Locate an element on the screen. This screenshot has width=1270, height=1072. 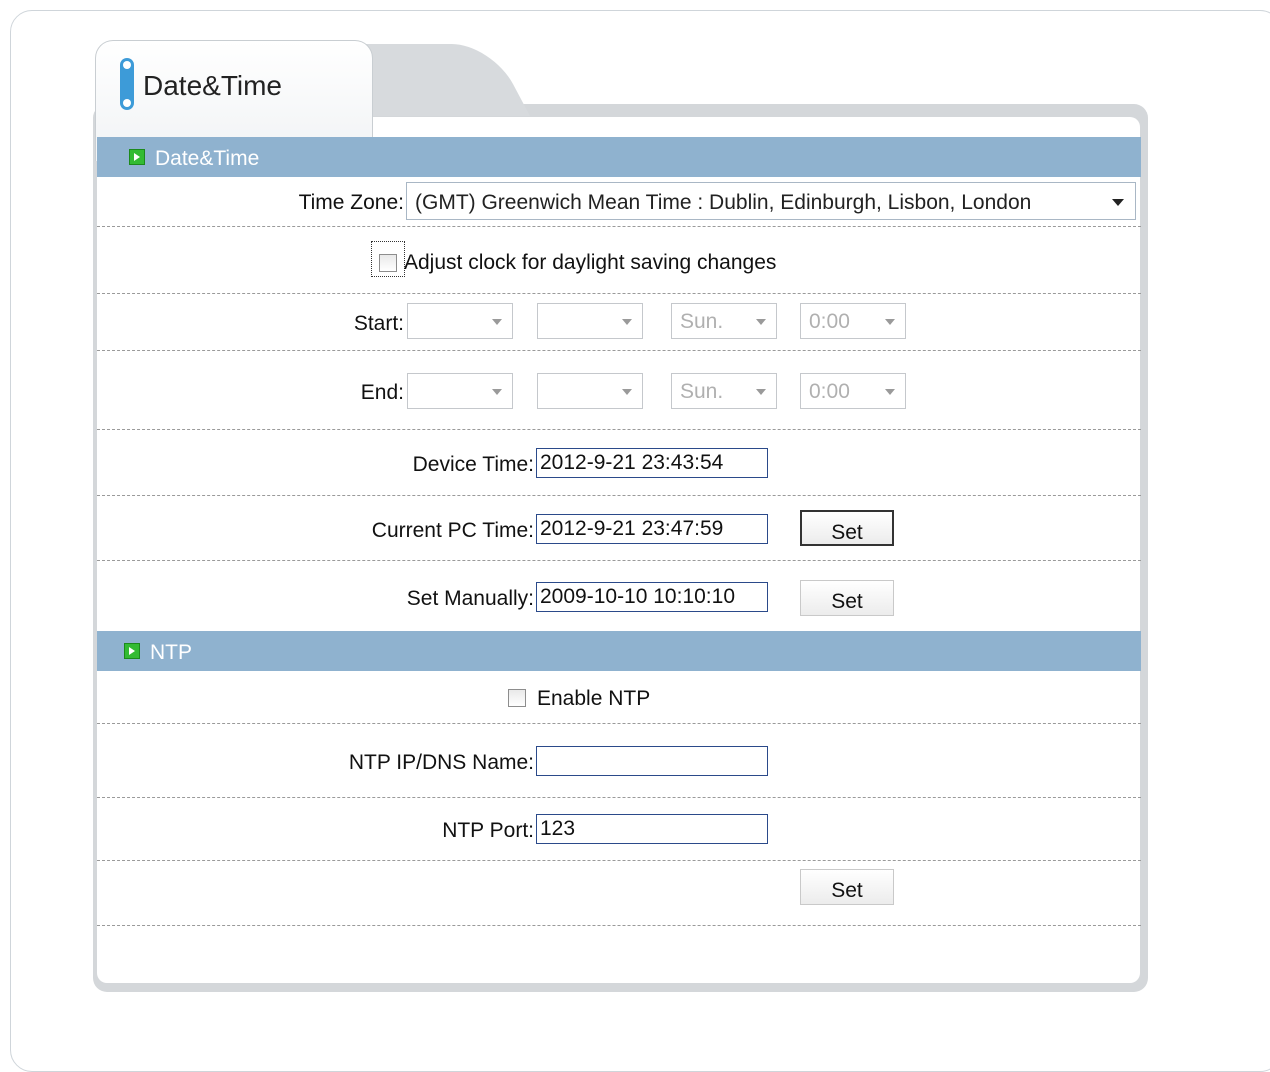
pc-time-label: Current PC Time: is located at coordinates (452, 530).